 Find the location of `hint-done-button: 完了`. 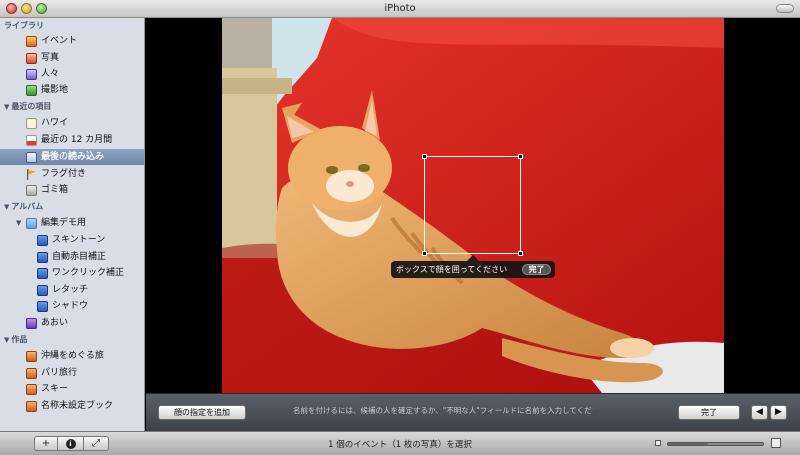

hint-done-button: 完了 is located at coordinates (536, 269).